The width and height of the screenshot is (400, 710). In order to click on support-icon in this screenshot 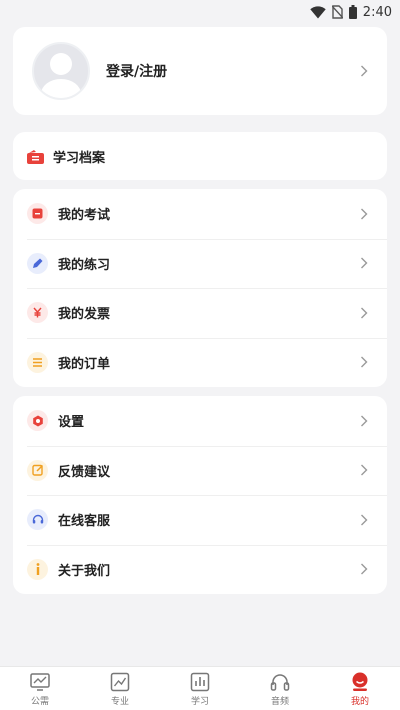, I will do `click(37, 520)`.